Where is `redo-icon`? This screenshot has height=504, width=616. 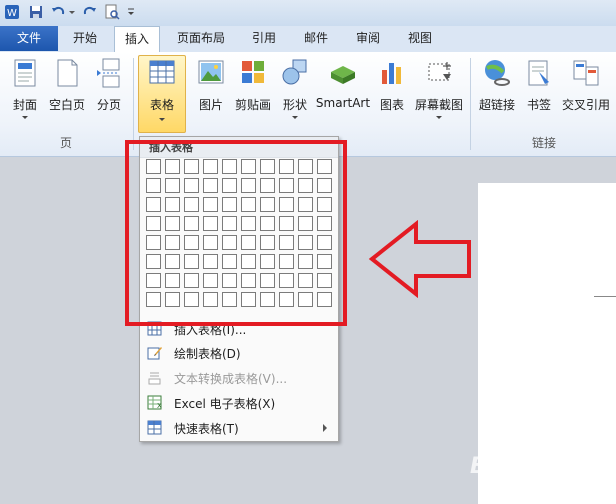 redo-icon is located at coordinates (90, 12).